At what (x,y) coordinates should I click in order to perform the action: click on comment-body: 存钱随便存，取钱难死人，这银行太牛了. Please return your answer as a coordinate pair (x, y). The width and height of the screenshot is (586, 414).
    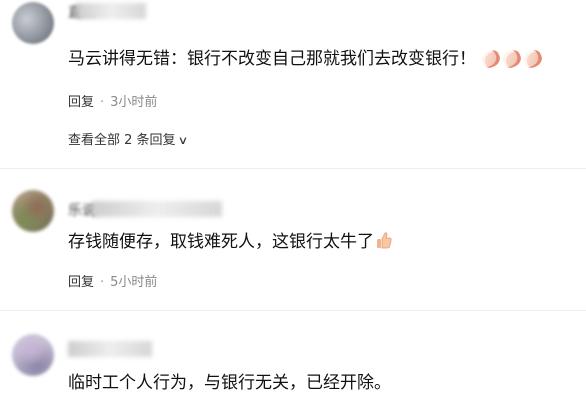
    Looking at the image, I should click on (221, 242).